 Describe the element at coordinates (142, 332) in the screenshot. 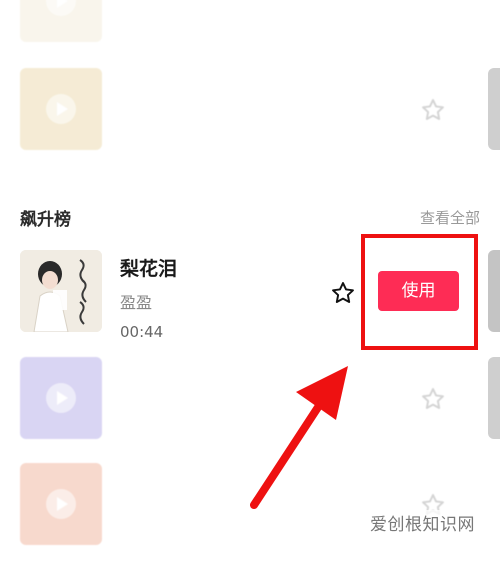

I see `song-duration: 00:44` at that location.